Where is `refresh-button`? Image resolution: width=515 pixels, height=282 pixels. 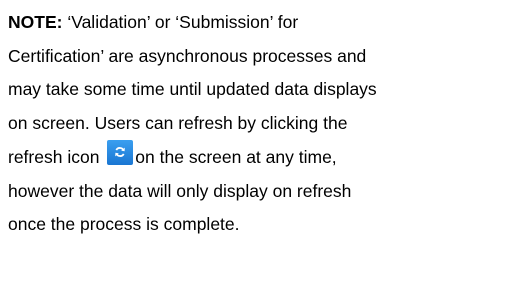 refresh-button is located at coordinates (120, 152).